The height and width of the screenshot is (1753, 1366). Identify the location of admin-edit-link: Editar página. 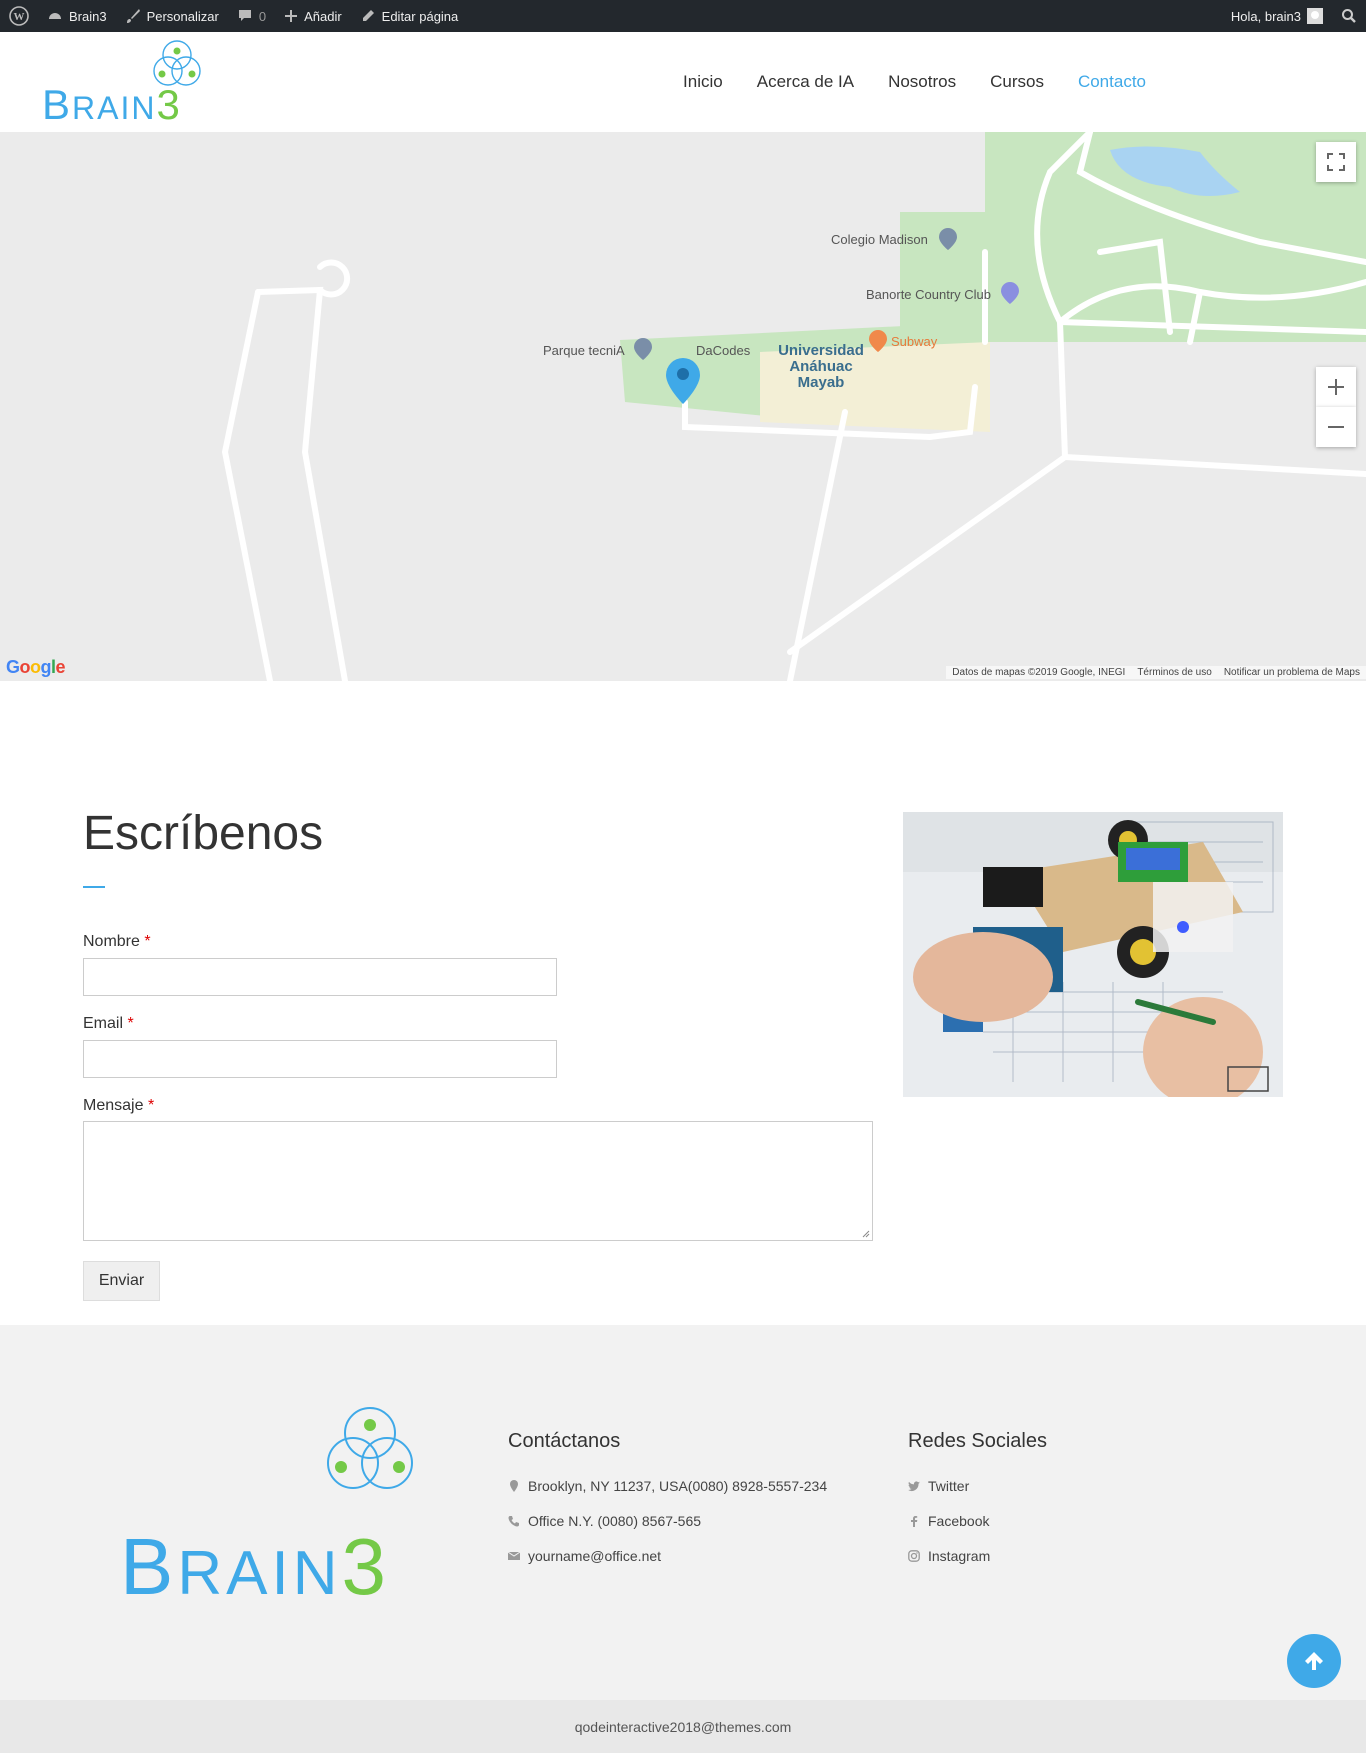
(409, 16).